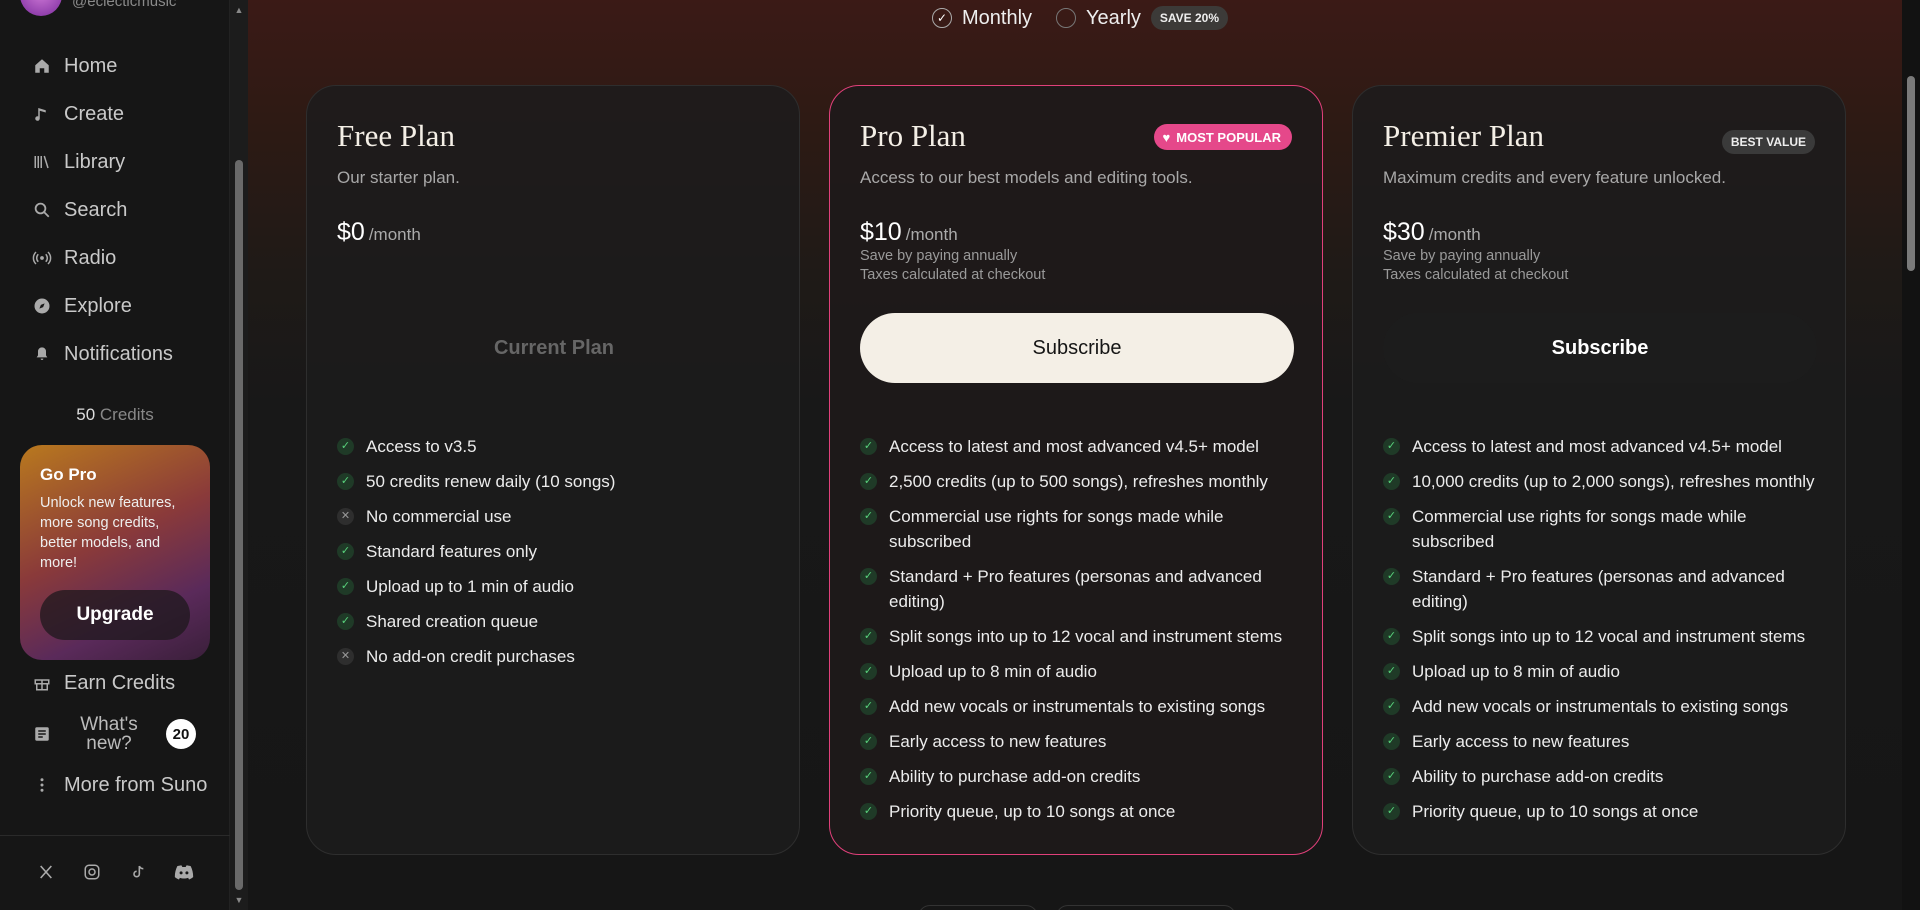  Describe the element at coordinates (115, 258) in the screenshot. I see `nav-radio: Radio` at that location.